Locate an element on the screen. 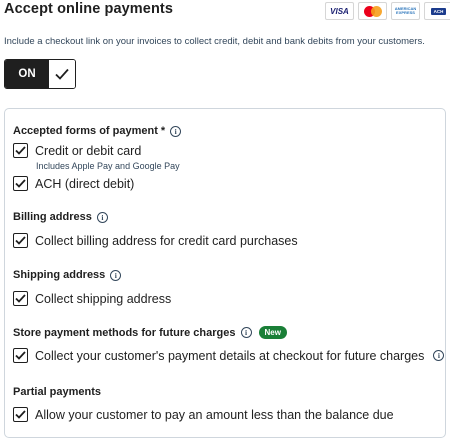  option-ach-direct-debit: ACH (direct debit) is located at coordinates (73, 183).